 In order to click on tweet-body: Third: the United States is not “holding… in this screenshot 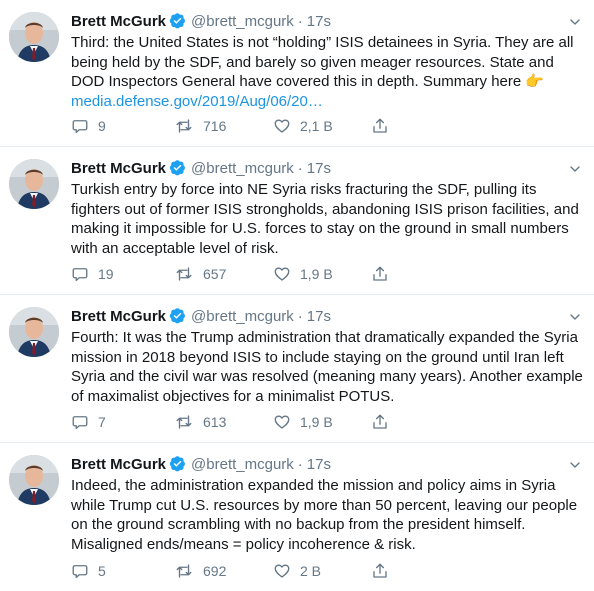, I will do `click(324, 62)`.